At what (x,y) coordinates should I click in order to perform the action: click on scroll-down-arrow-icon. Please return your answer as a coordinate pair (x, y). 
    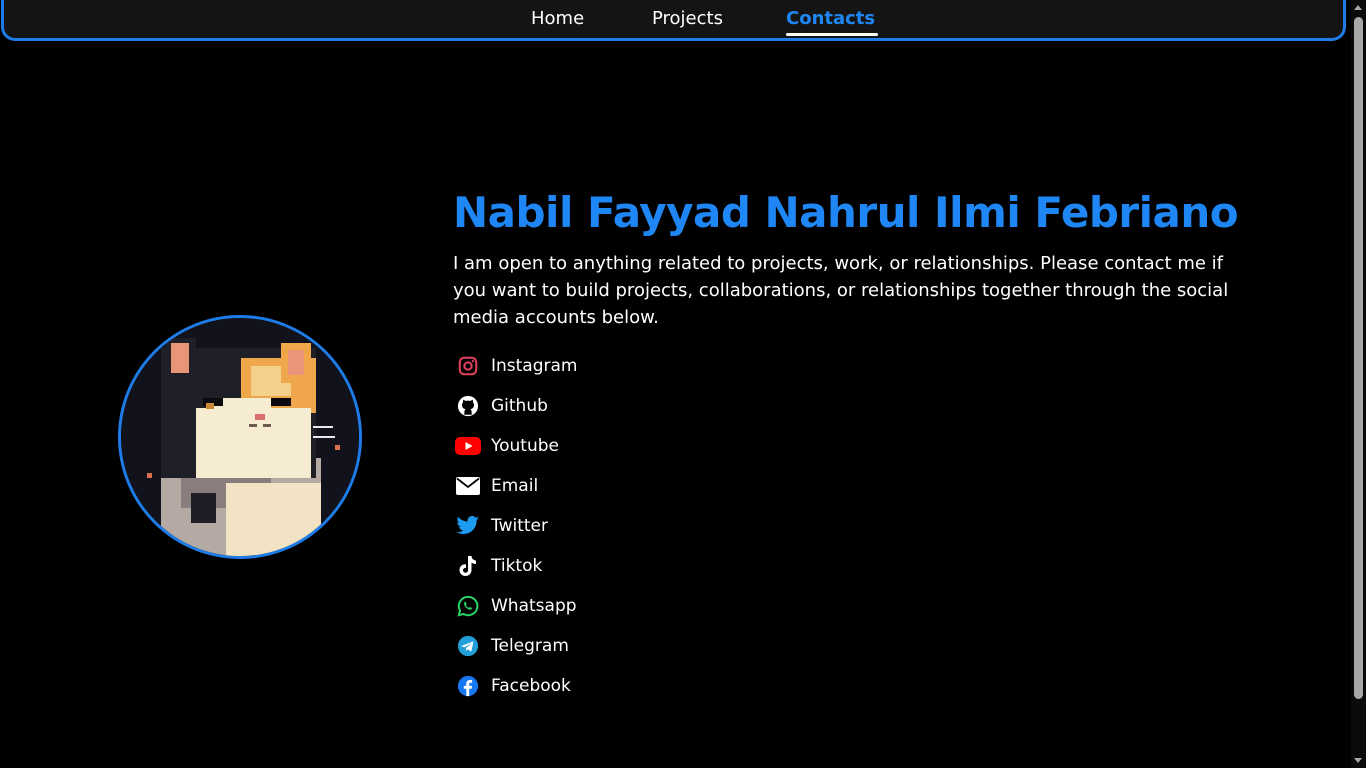
    Looking at the image, I should click on (1358, 760).